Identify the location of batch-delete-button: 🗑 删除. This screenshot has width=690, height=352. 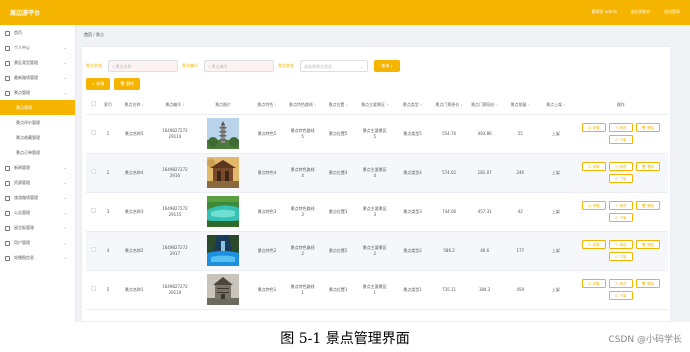
(127, 84).